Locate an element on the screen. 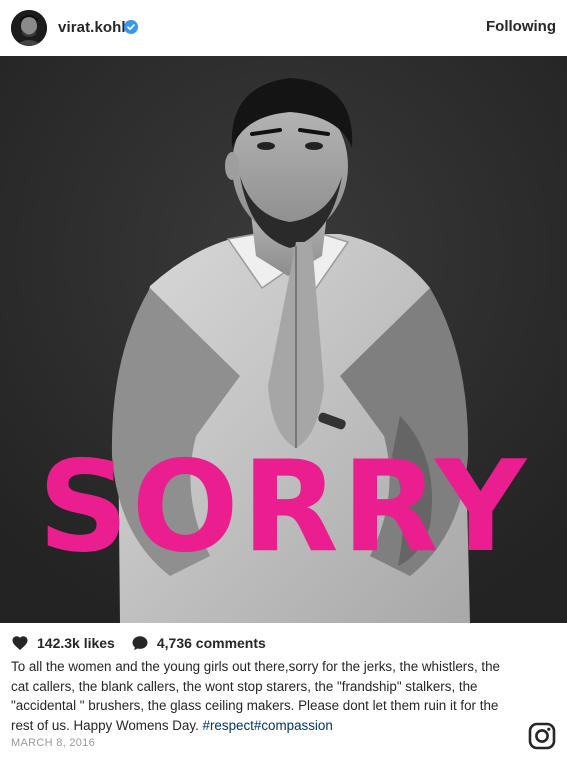  post-date: MARCH 8, 2016 is located at coordinates (53, 743).